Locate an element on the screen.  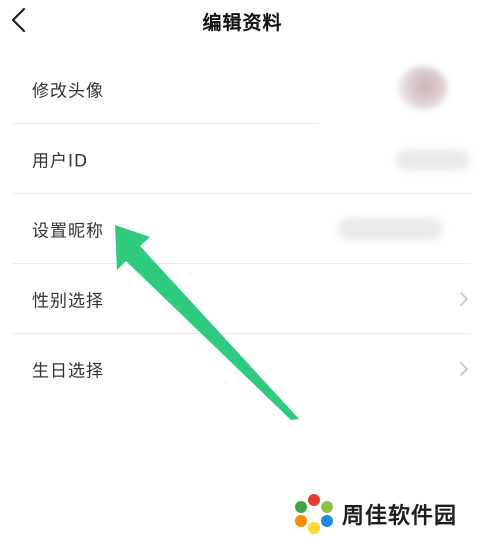
row-label: 生日选择 is located at coordinates (68, 371).